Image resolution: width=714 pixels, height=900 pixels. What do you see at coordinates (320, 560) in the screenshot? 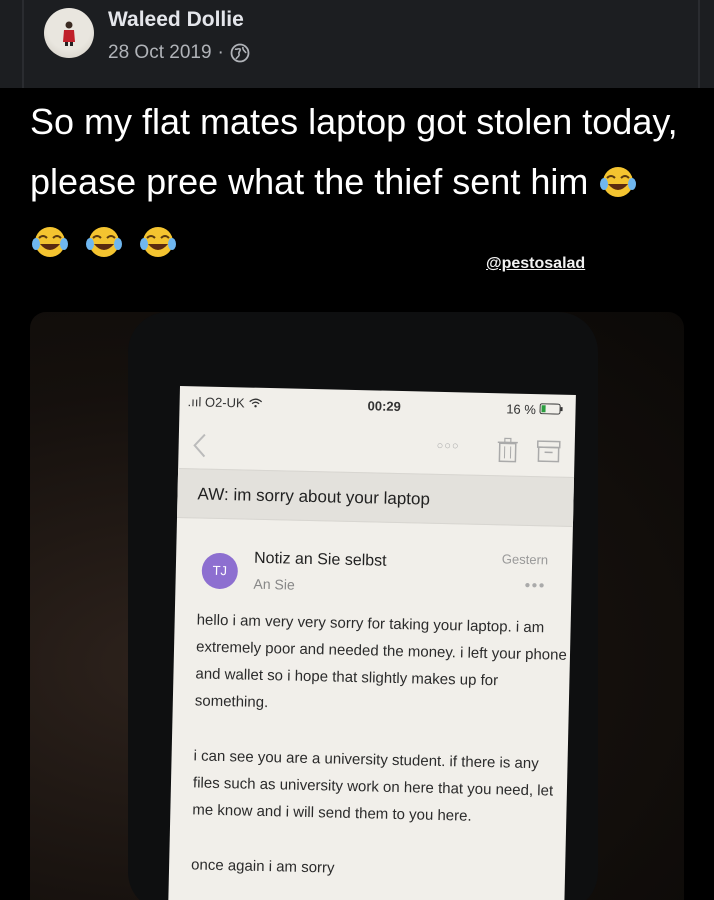
I see `sender-name: Notiz an Sie selbst` at bounding box center [320, 560].